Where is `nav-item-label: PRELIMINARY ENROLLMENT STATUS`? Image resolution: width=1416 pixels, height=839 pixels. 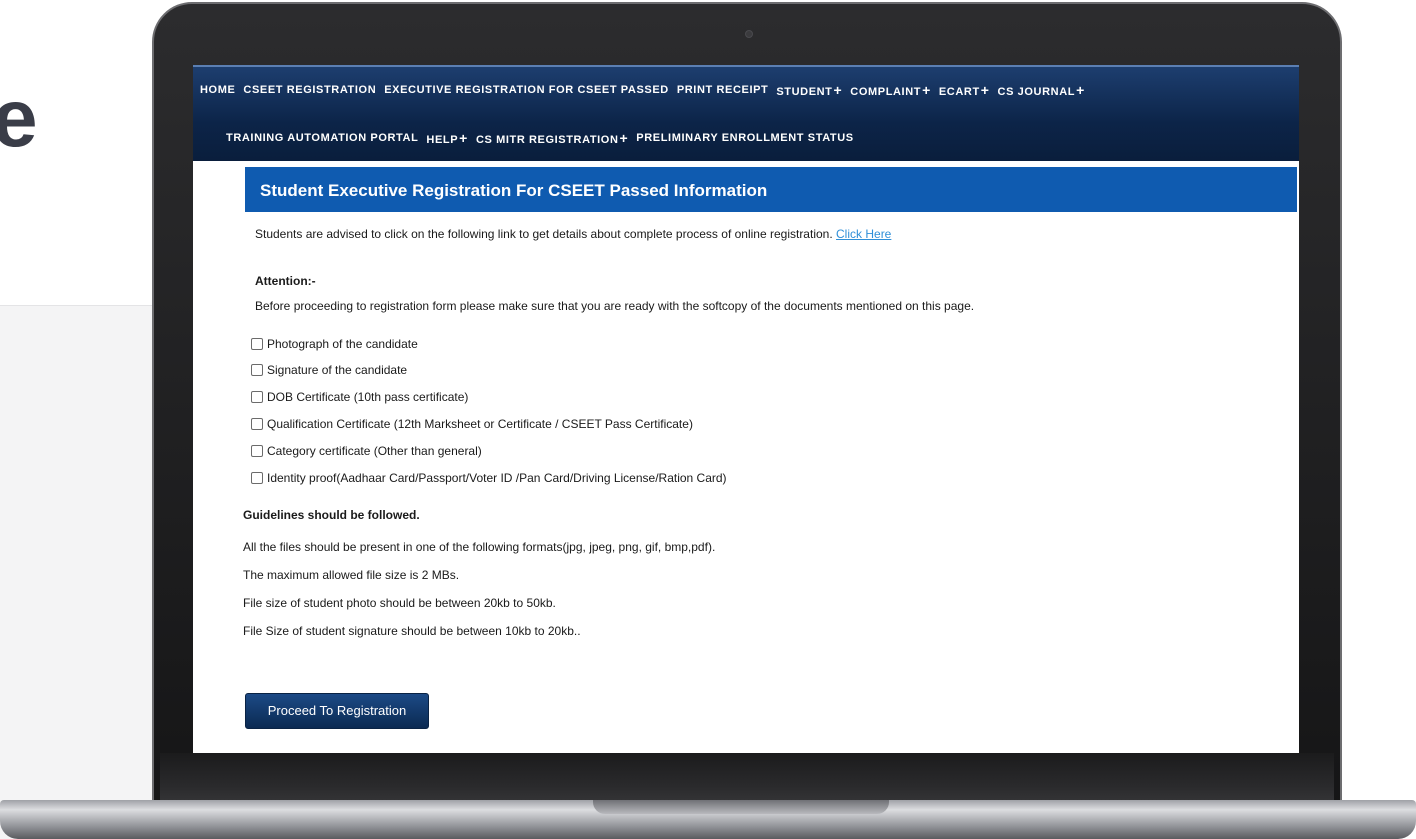 nav-item-label: PRELIMINARY ENROLLMENT STATUS is located at coordinates (745, 138).